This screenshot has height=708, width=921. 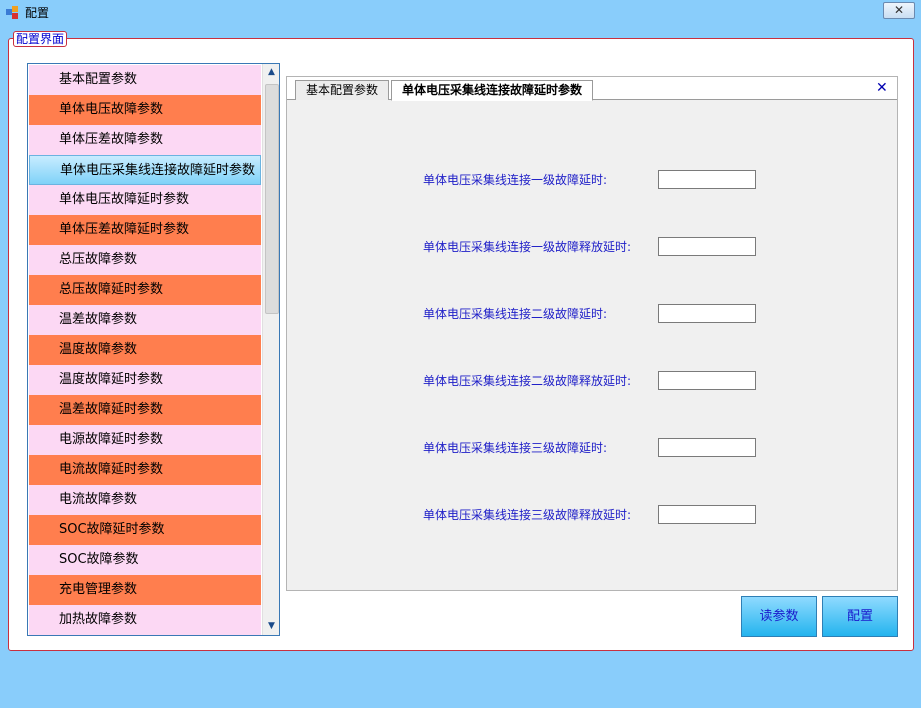 I want to click on list-item: 单体压差故障延时参数, so click(x=145, y=230).